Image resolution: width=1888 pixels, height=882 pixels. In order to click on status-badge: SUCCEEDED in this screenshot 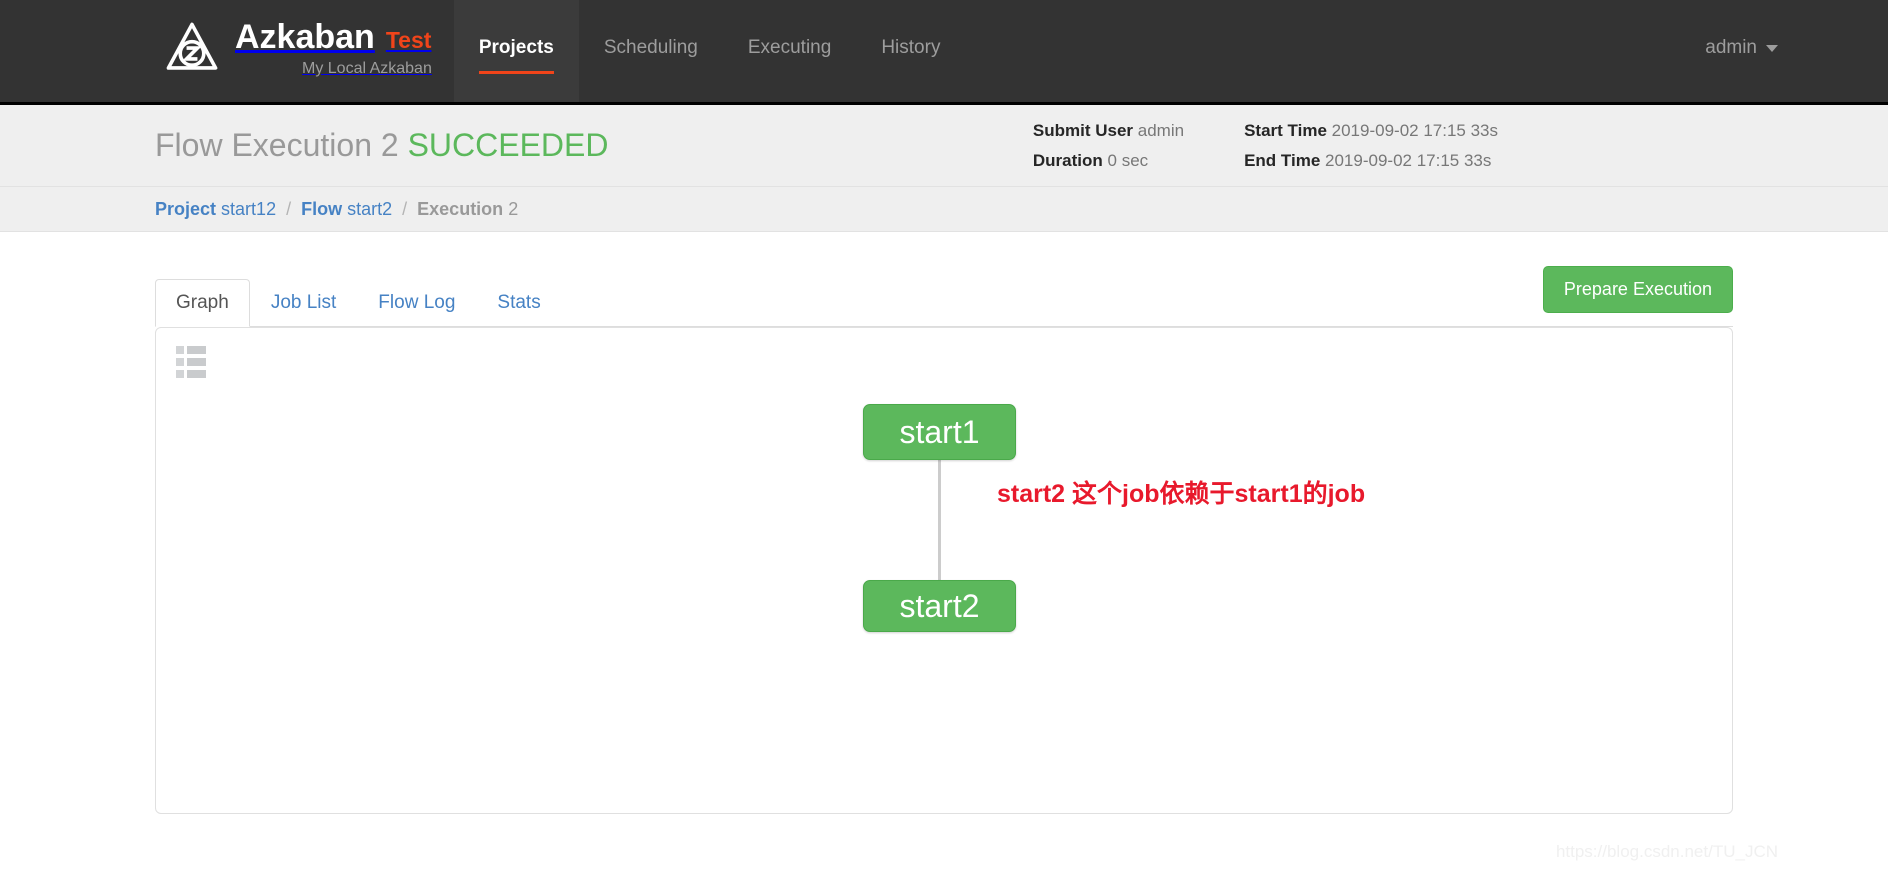, I will do `click(508, 145)`.